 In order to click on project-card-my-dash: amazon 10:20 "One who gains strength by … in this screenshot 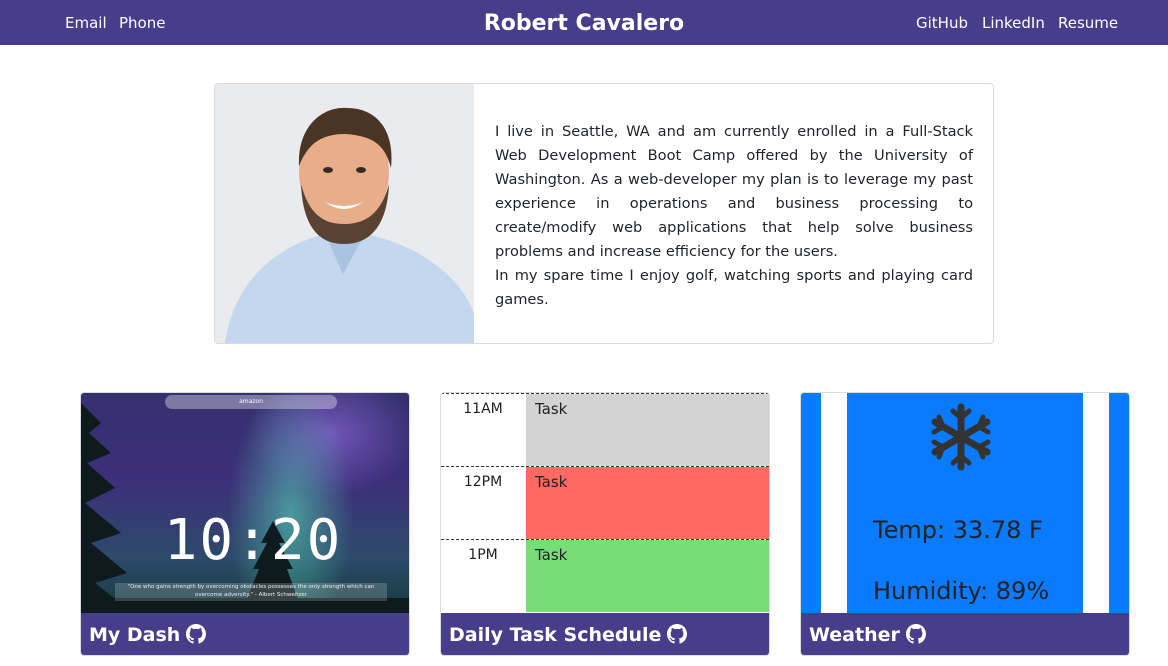, I will do `click(245, 524)`.